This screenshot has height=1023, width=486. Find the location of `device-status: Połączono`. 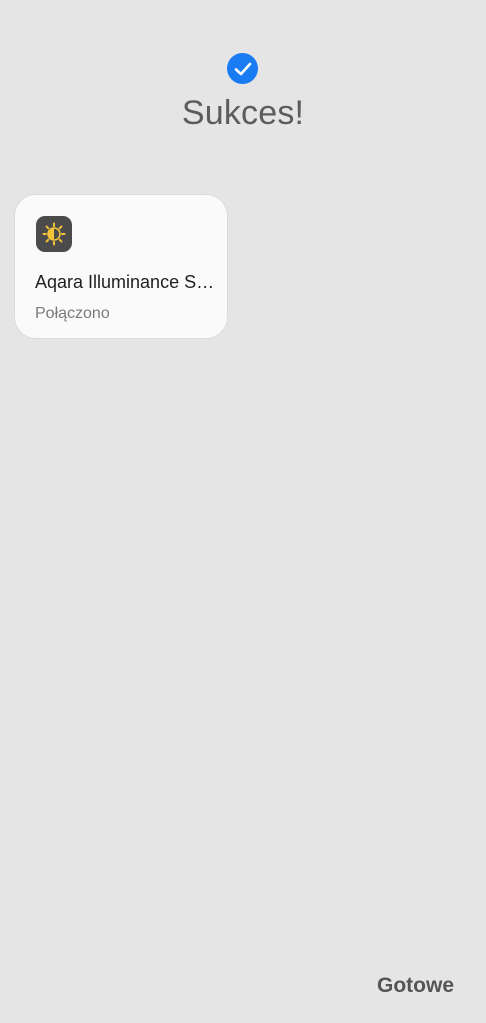

device-status: Połączono is located at coordinates (72, 313).